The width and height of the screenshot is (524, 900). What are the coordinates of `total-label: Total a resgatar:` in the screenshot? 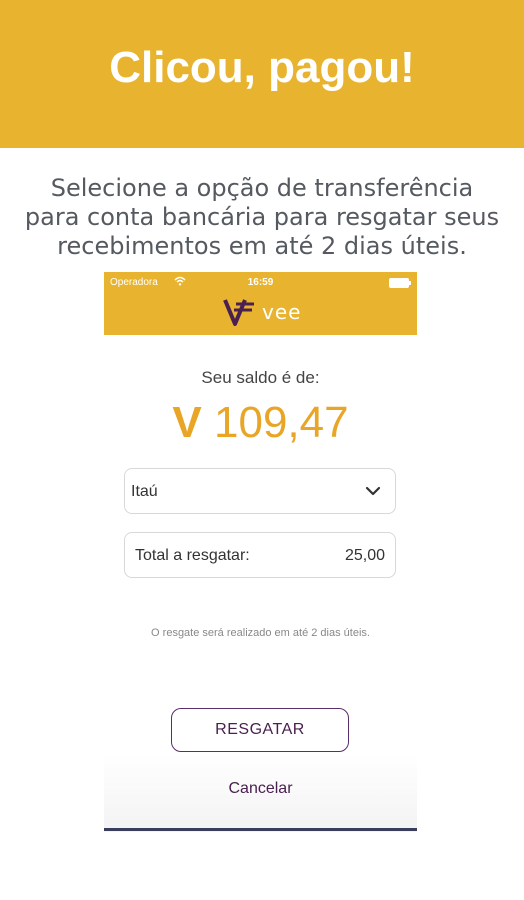 It's located at (192, 555).